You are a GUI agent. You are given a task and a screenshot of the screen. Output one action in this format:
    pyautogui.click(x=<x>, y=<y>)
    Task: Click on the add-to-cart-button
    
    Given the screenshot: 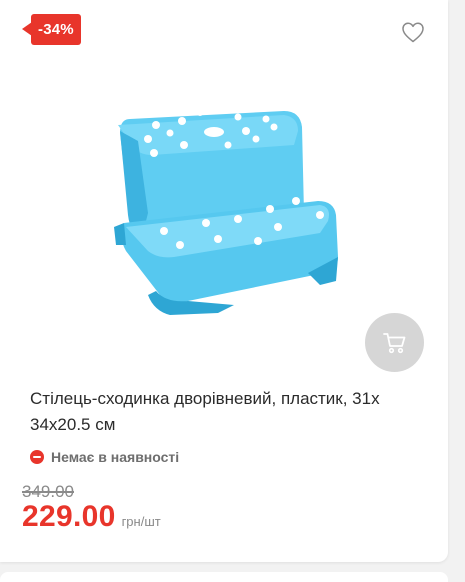 What is the action you would take?
    pyautogui.click(x=394, y=342)
    